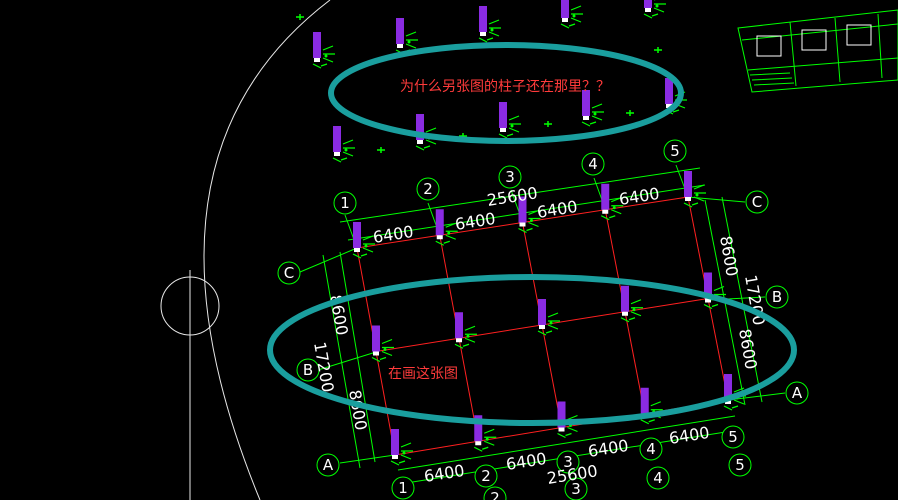 This screenshot has width=898, height=500. I want to click on axis-bubble-icon-bottom-5: 5, so click(733, 437).